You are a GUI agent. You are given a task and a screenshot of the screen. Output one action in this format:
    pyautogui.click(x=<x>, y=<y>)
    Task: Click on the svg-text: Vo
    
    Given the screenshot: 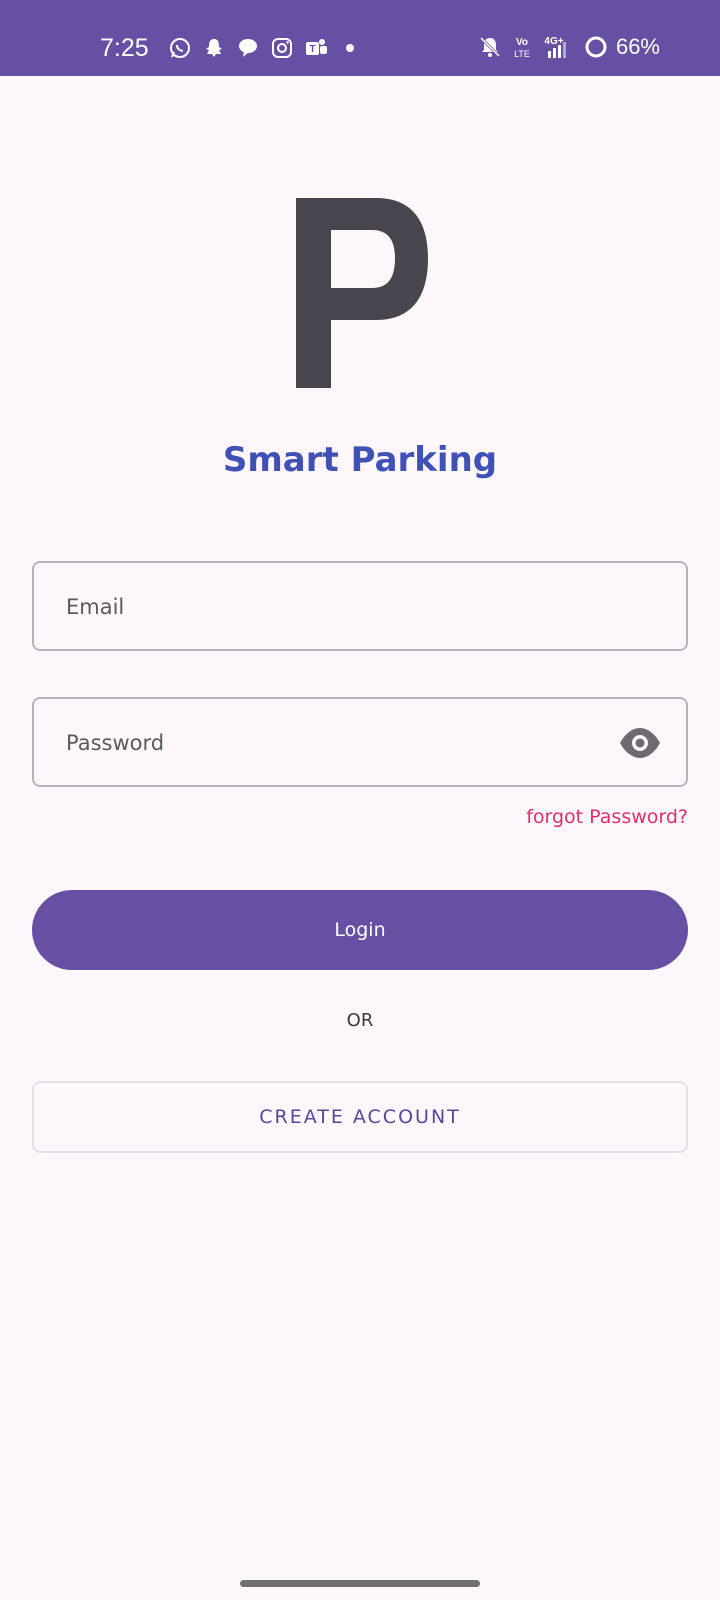 What is the action you would take?
    pyautogui.click(x=522, y=42)
    